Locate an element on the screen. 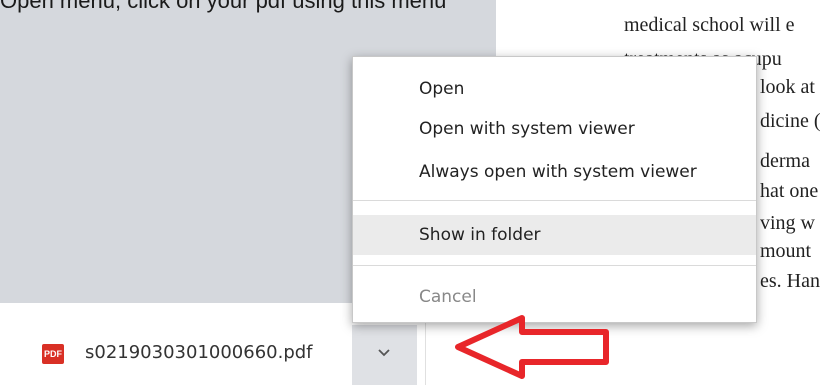 The image size is (835, 385). menu-item-always-open-with-system-viewer: Always open with system viewer is located at coordinates (554, 172).